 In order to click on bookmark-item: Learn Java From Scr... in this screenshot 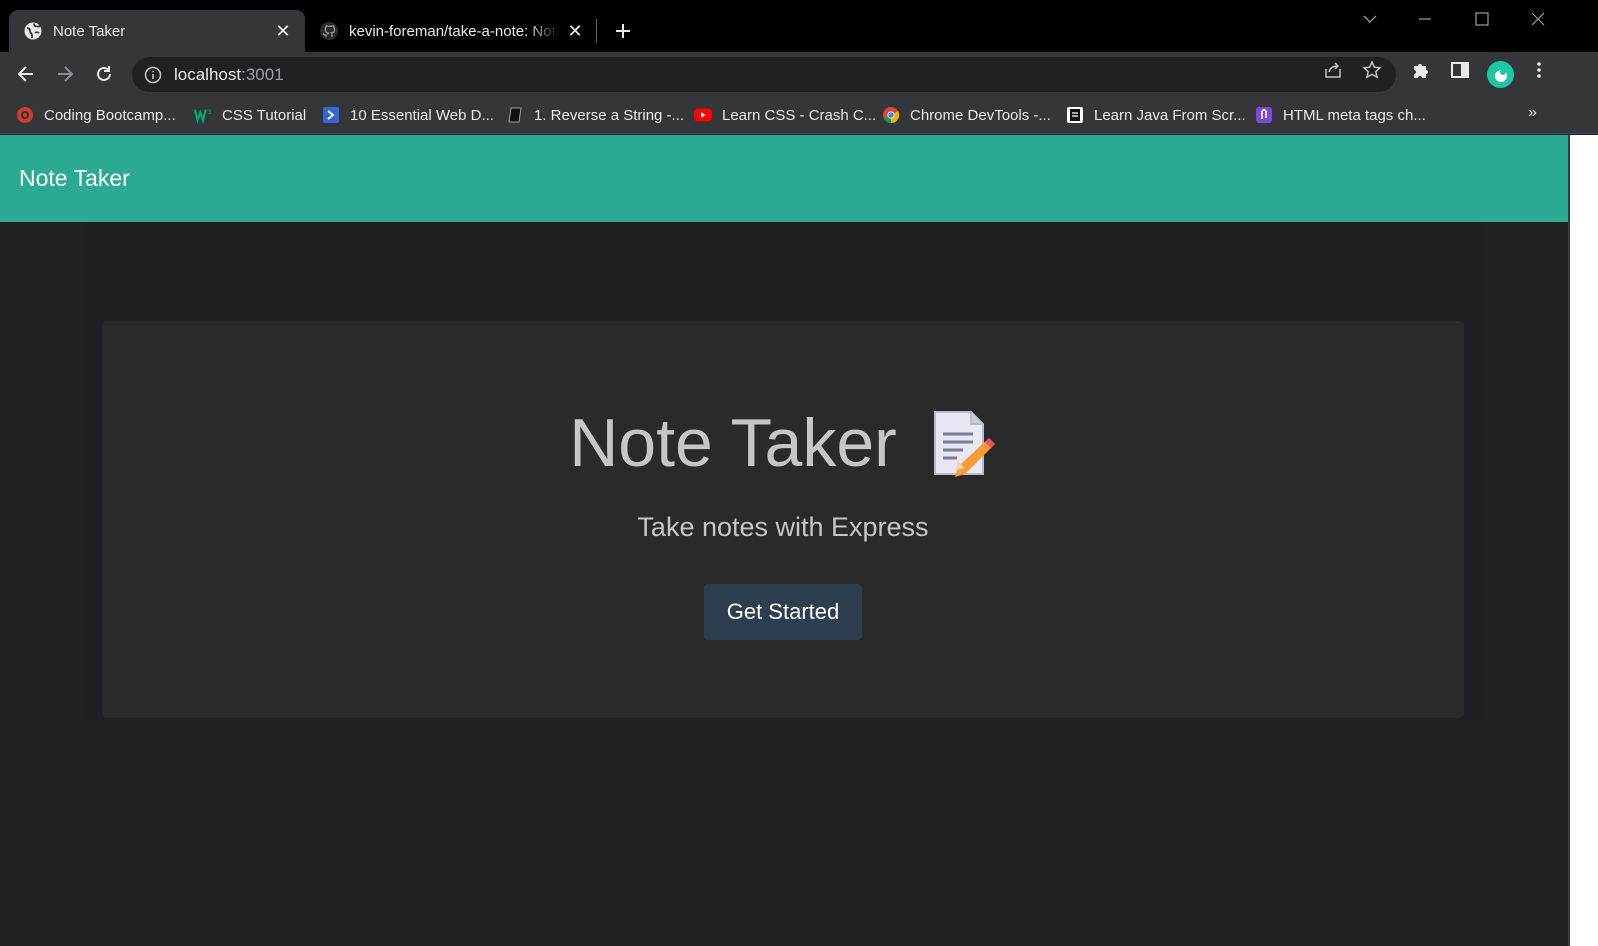, I will do `click(1156, 115)`.